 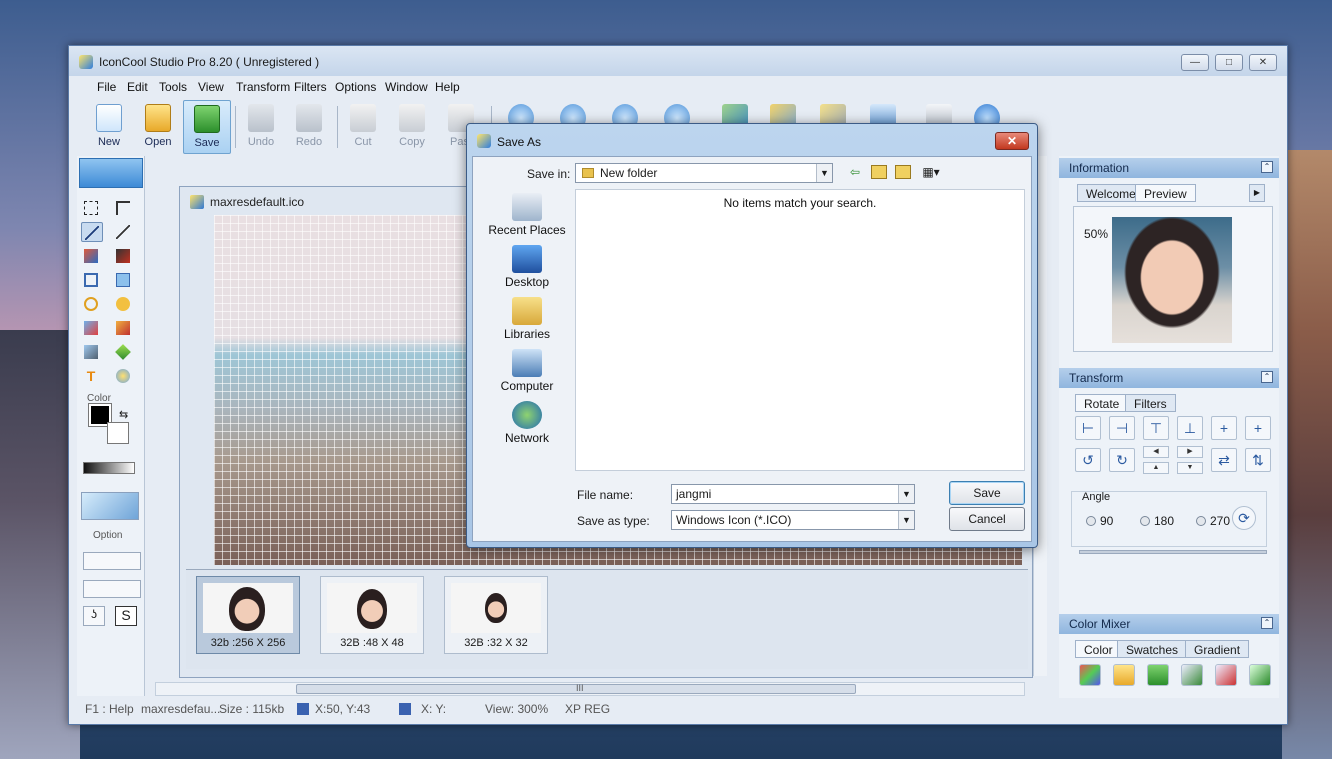 What do you see at coordinates (261, 127) in the screenshot?
I see `undo-button: Undo` at bounding box center [261, 127].